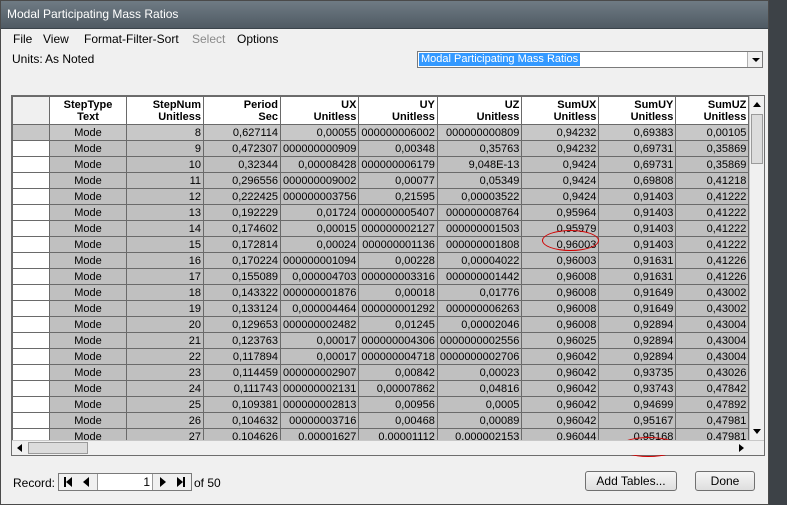 The width and height of the screenshot is (787, 511). I want to click on chevron-down-icon, so click(754, 59).